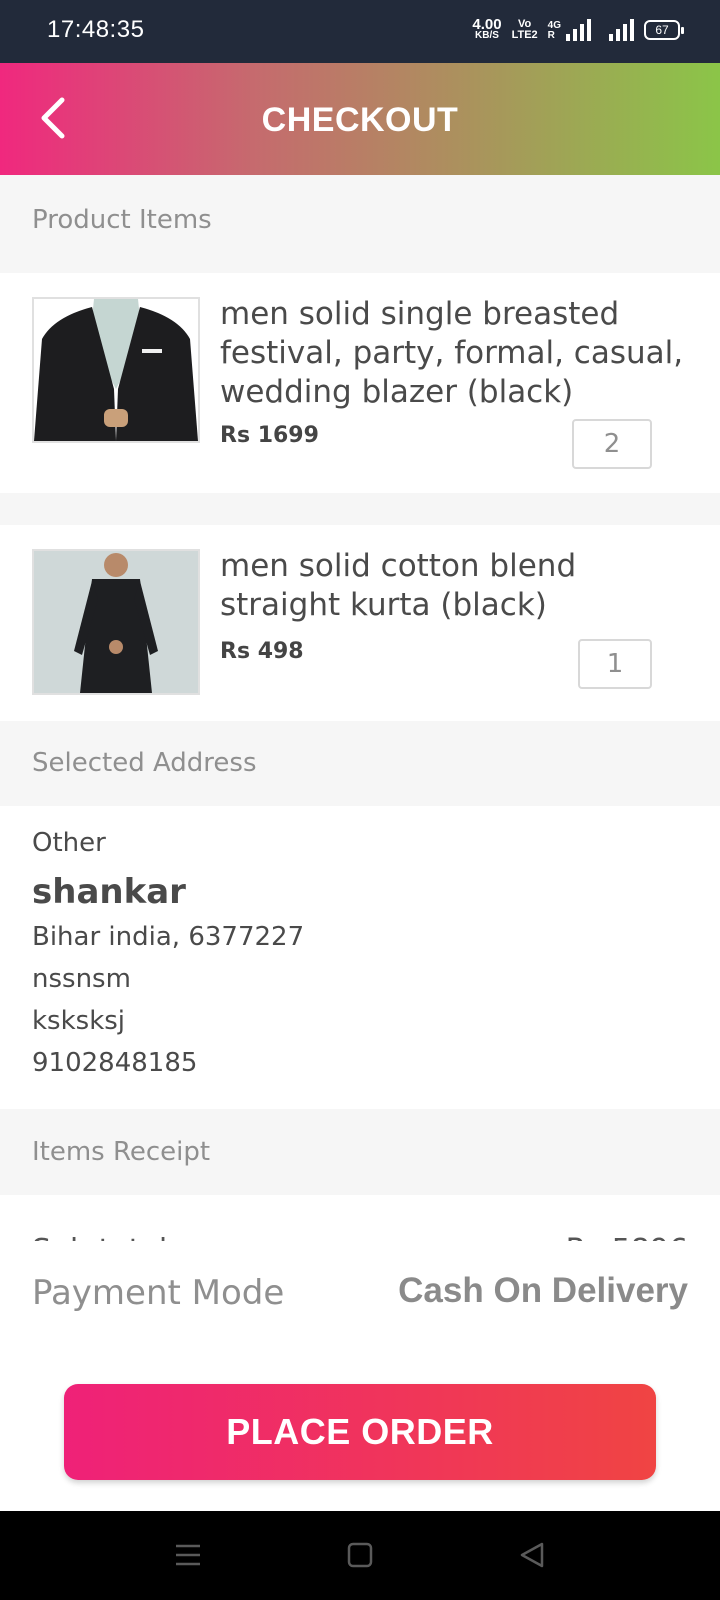 The image size is (720, 1600). Describe the element at coordinates (81, 979) in the screenshot. I see `address-line-2: nssnsm` at that location.